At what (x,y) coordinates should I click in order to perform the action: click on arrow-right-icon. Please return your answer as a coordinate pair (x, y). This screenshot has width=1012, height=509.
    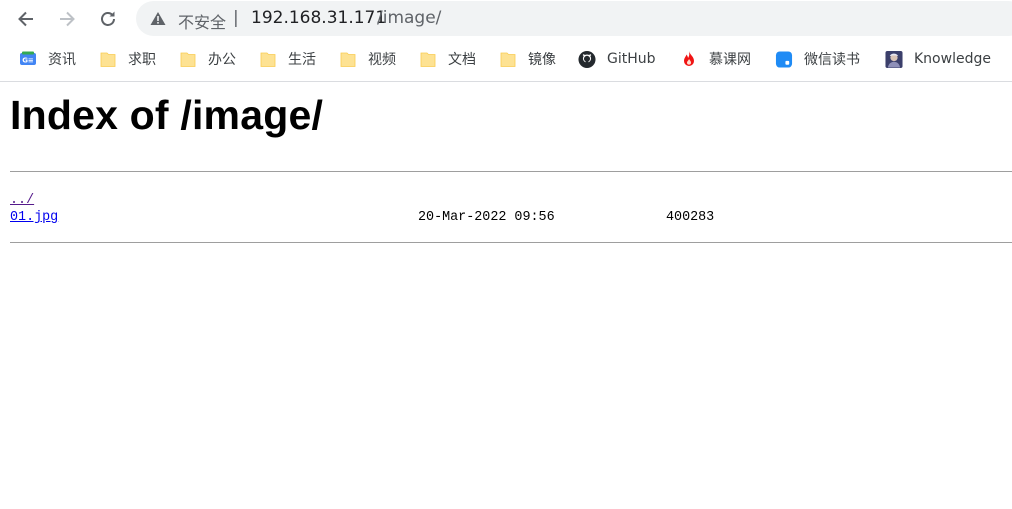
    Looking at the image, I should click on (67, 19).